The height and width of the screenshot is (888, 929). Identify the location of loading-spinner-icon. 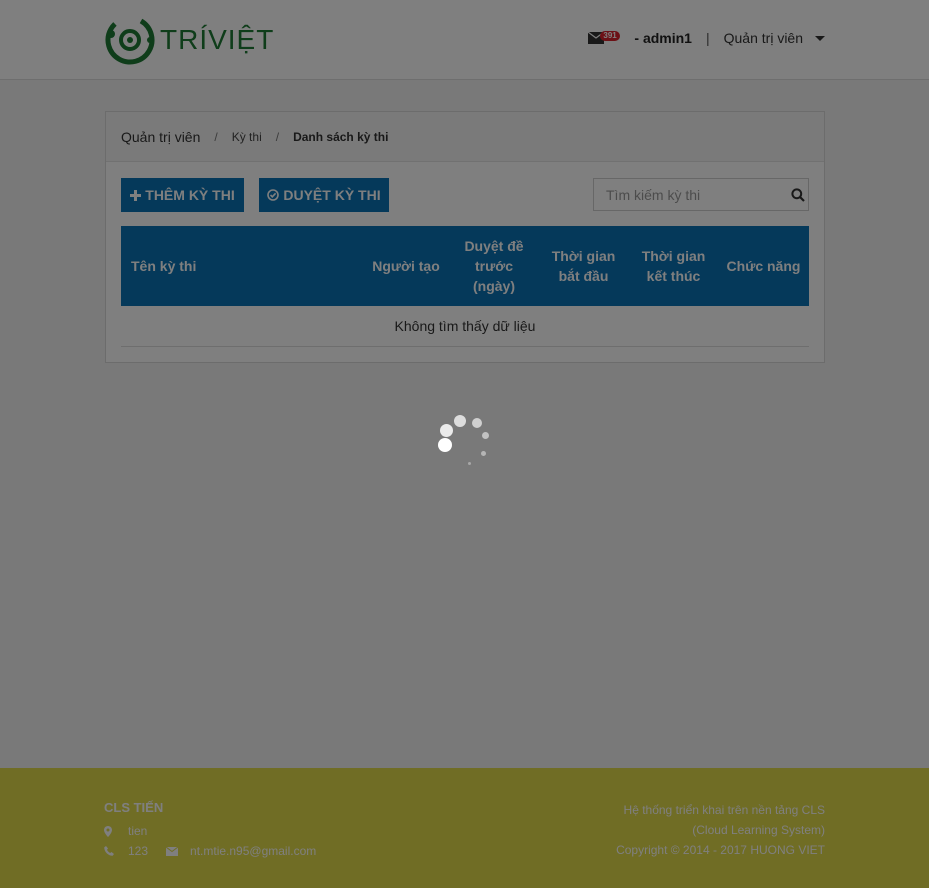
(465, 445).